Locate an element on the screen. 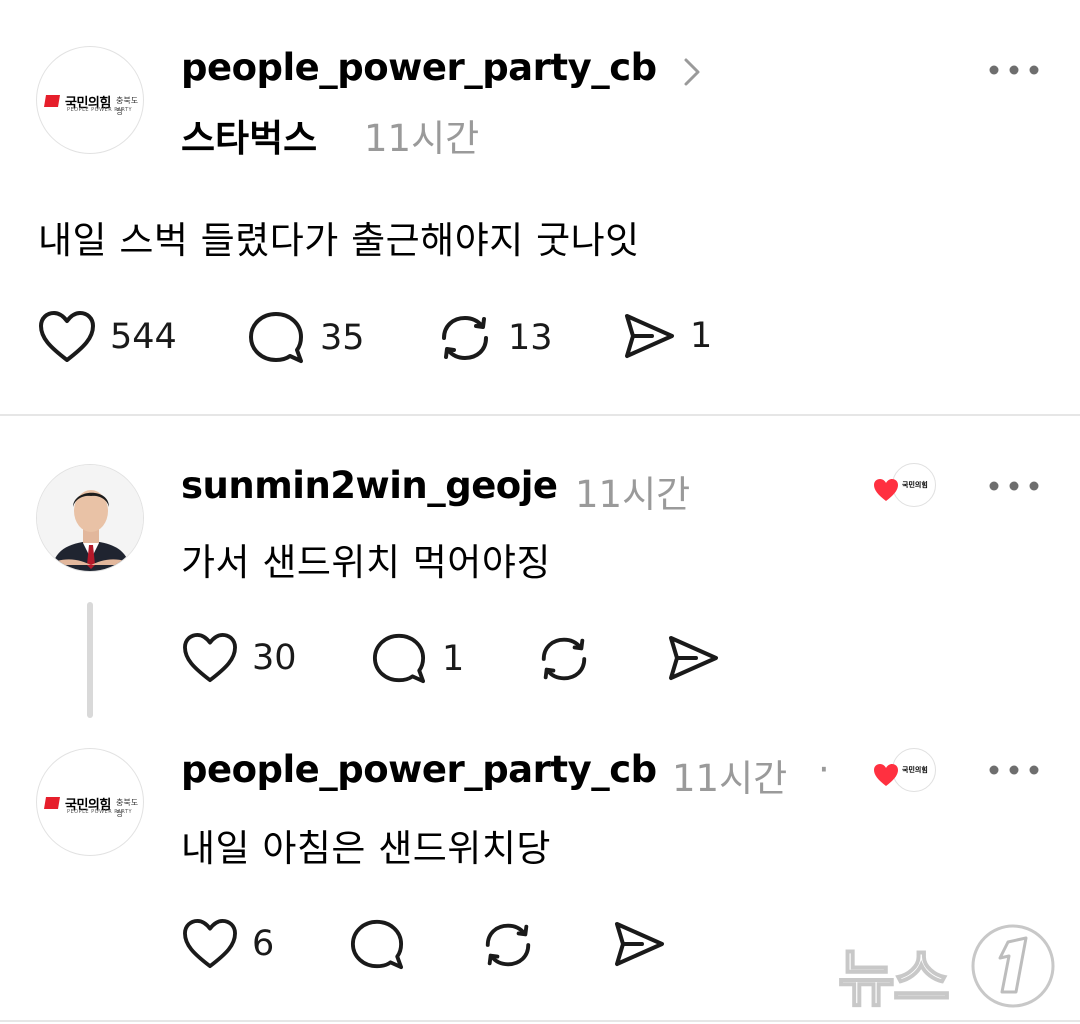  comment-button is located at coordinates (377, 945).